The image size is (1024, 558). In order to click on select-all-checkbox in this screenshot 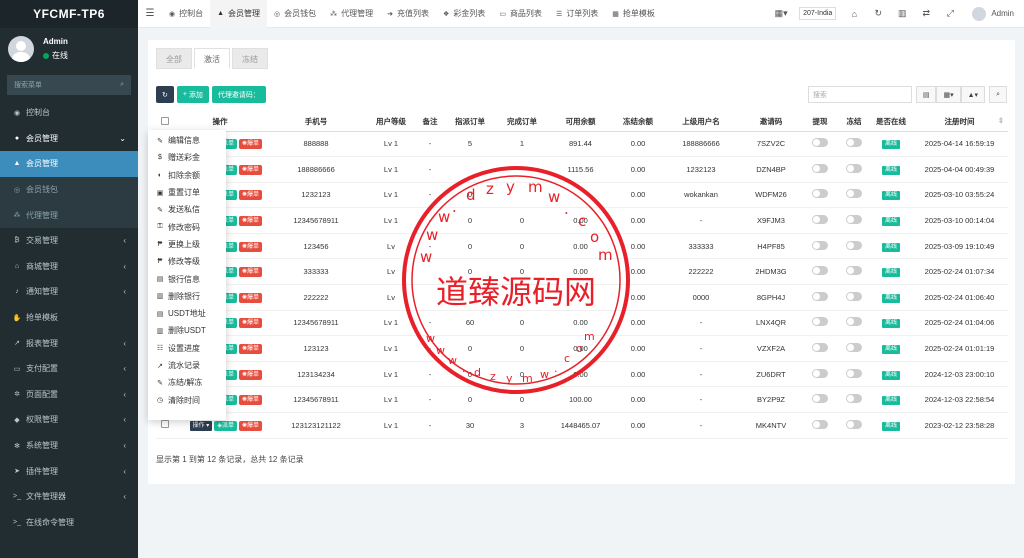, I will do `click(165, 120)`.